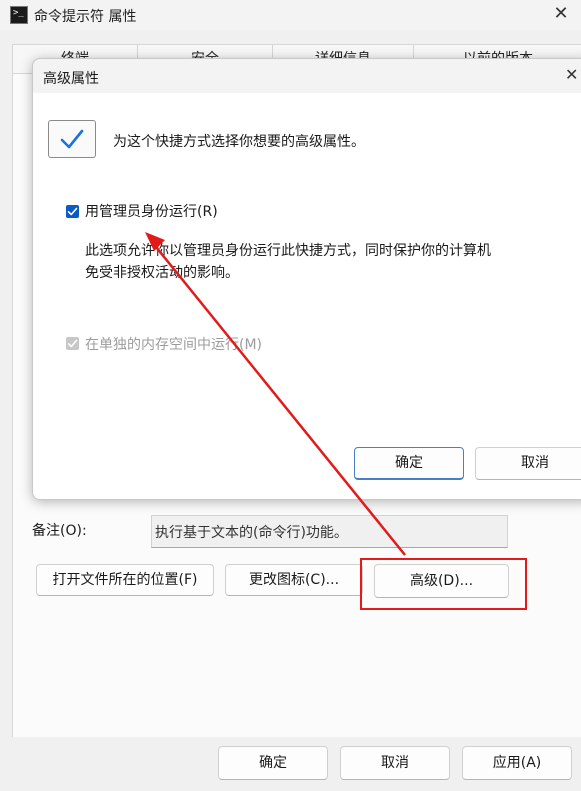  I want to click on dialog-header-text: 为这个快捷方式选择你想要的高级属性。, so click(239, 142).